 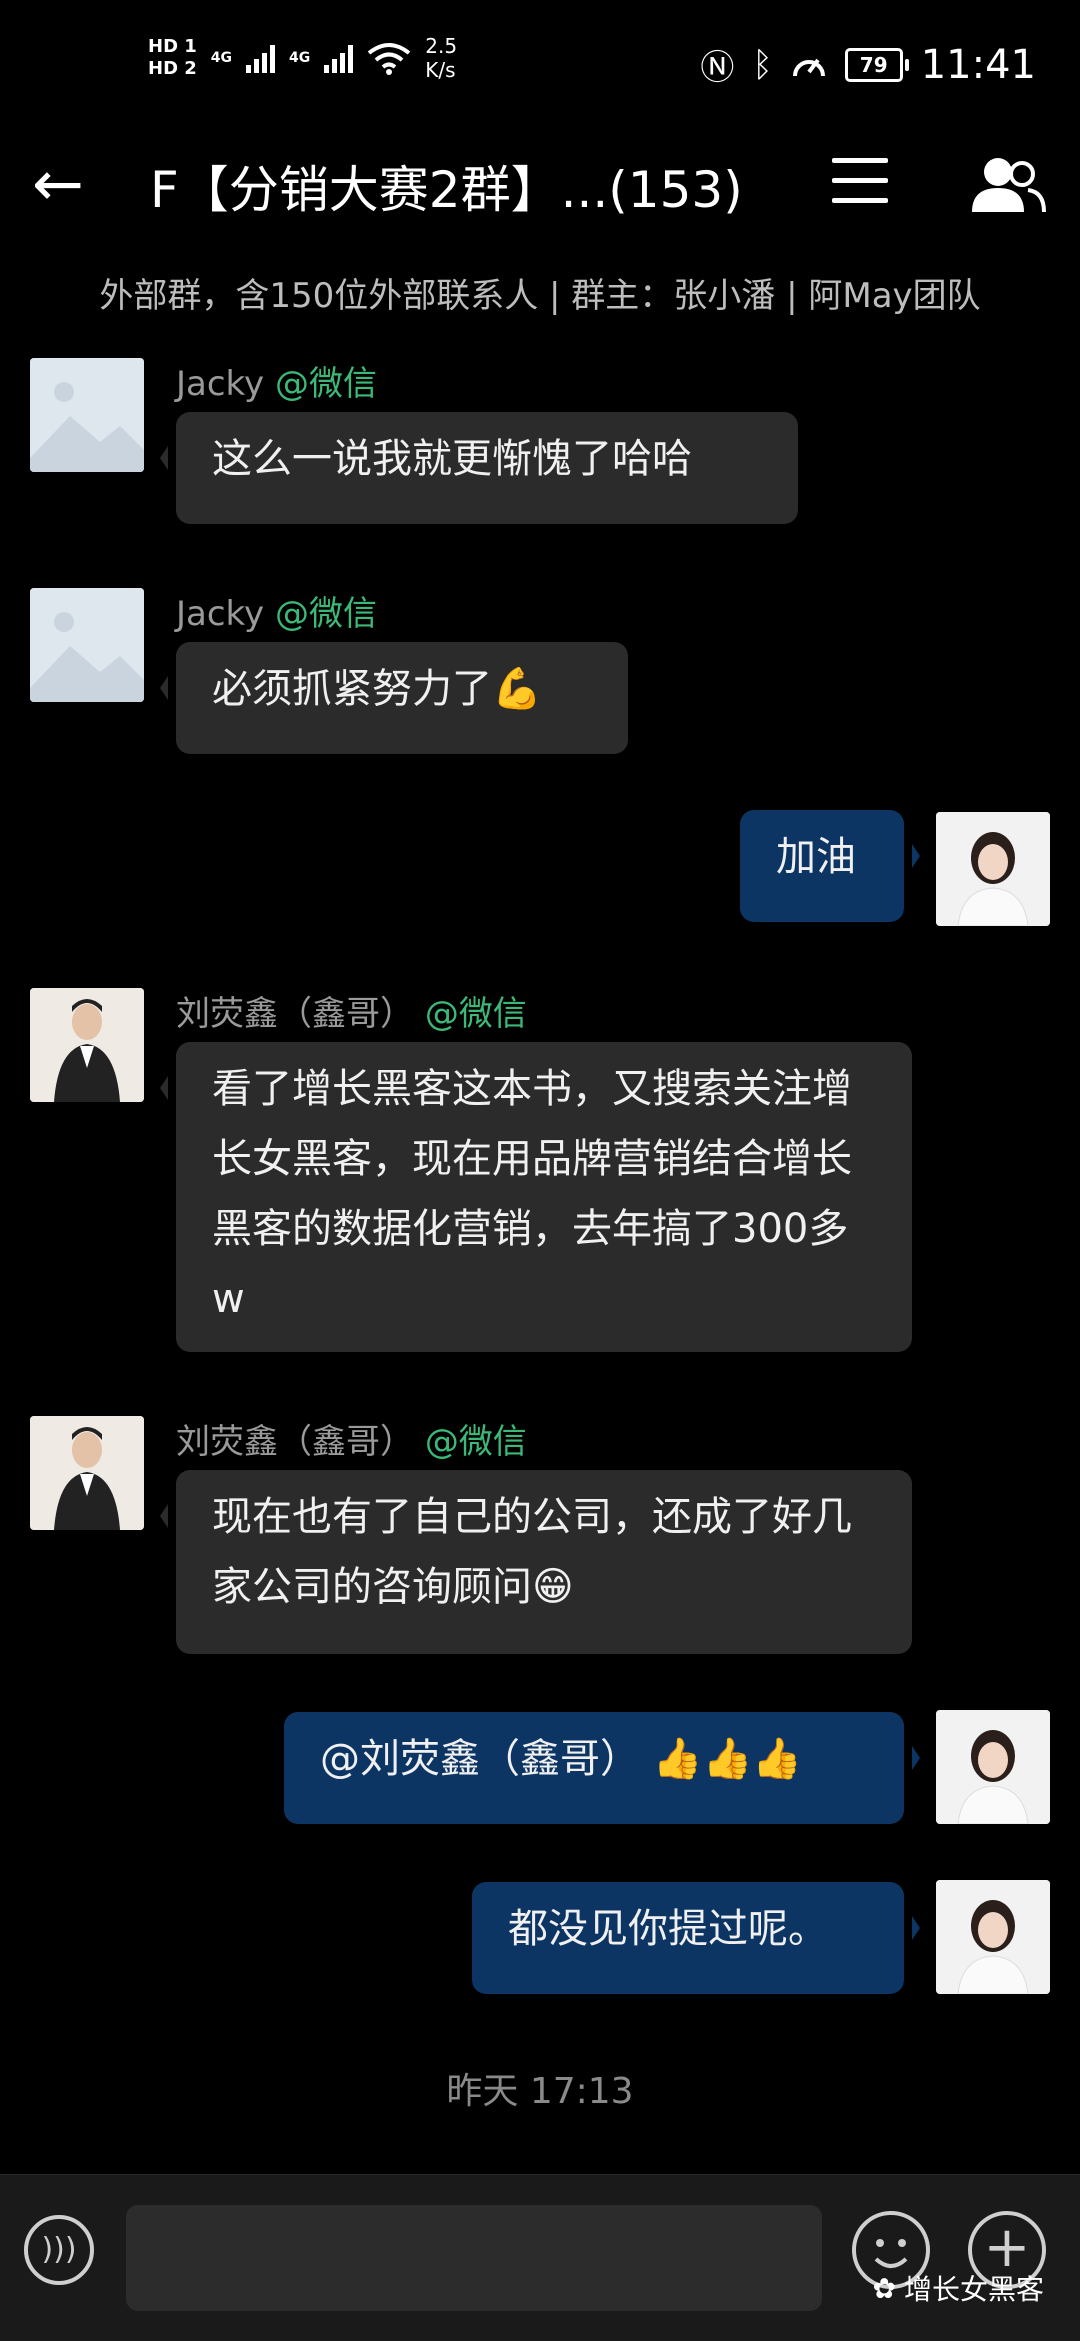 What do you see at coordinates (389, 59) in the screenshot?
I see `wifi-icon` at bounding box center [389, 59].